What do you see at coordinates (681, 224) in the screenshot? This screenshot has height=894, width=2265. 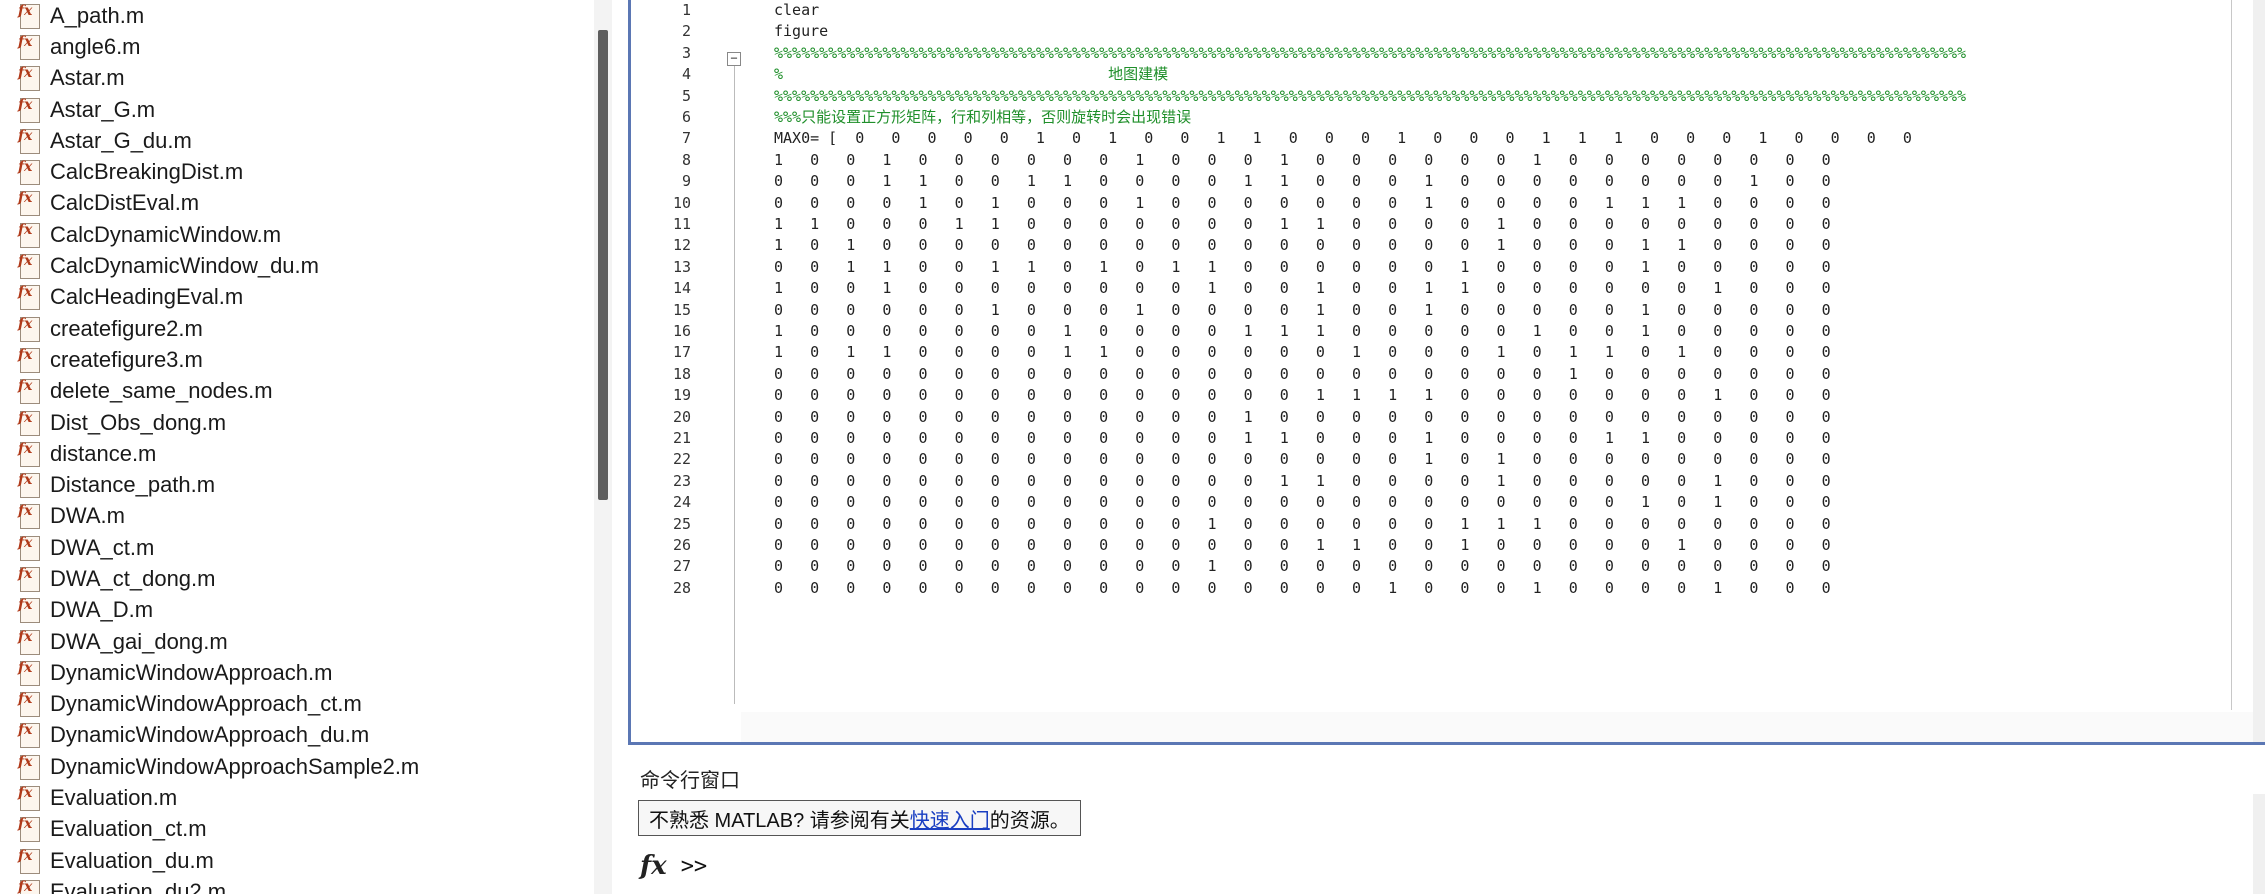 I see `line-number: 11` at bounding box center [681, 224].